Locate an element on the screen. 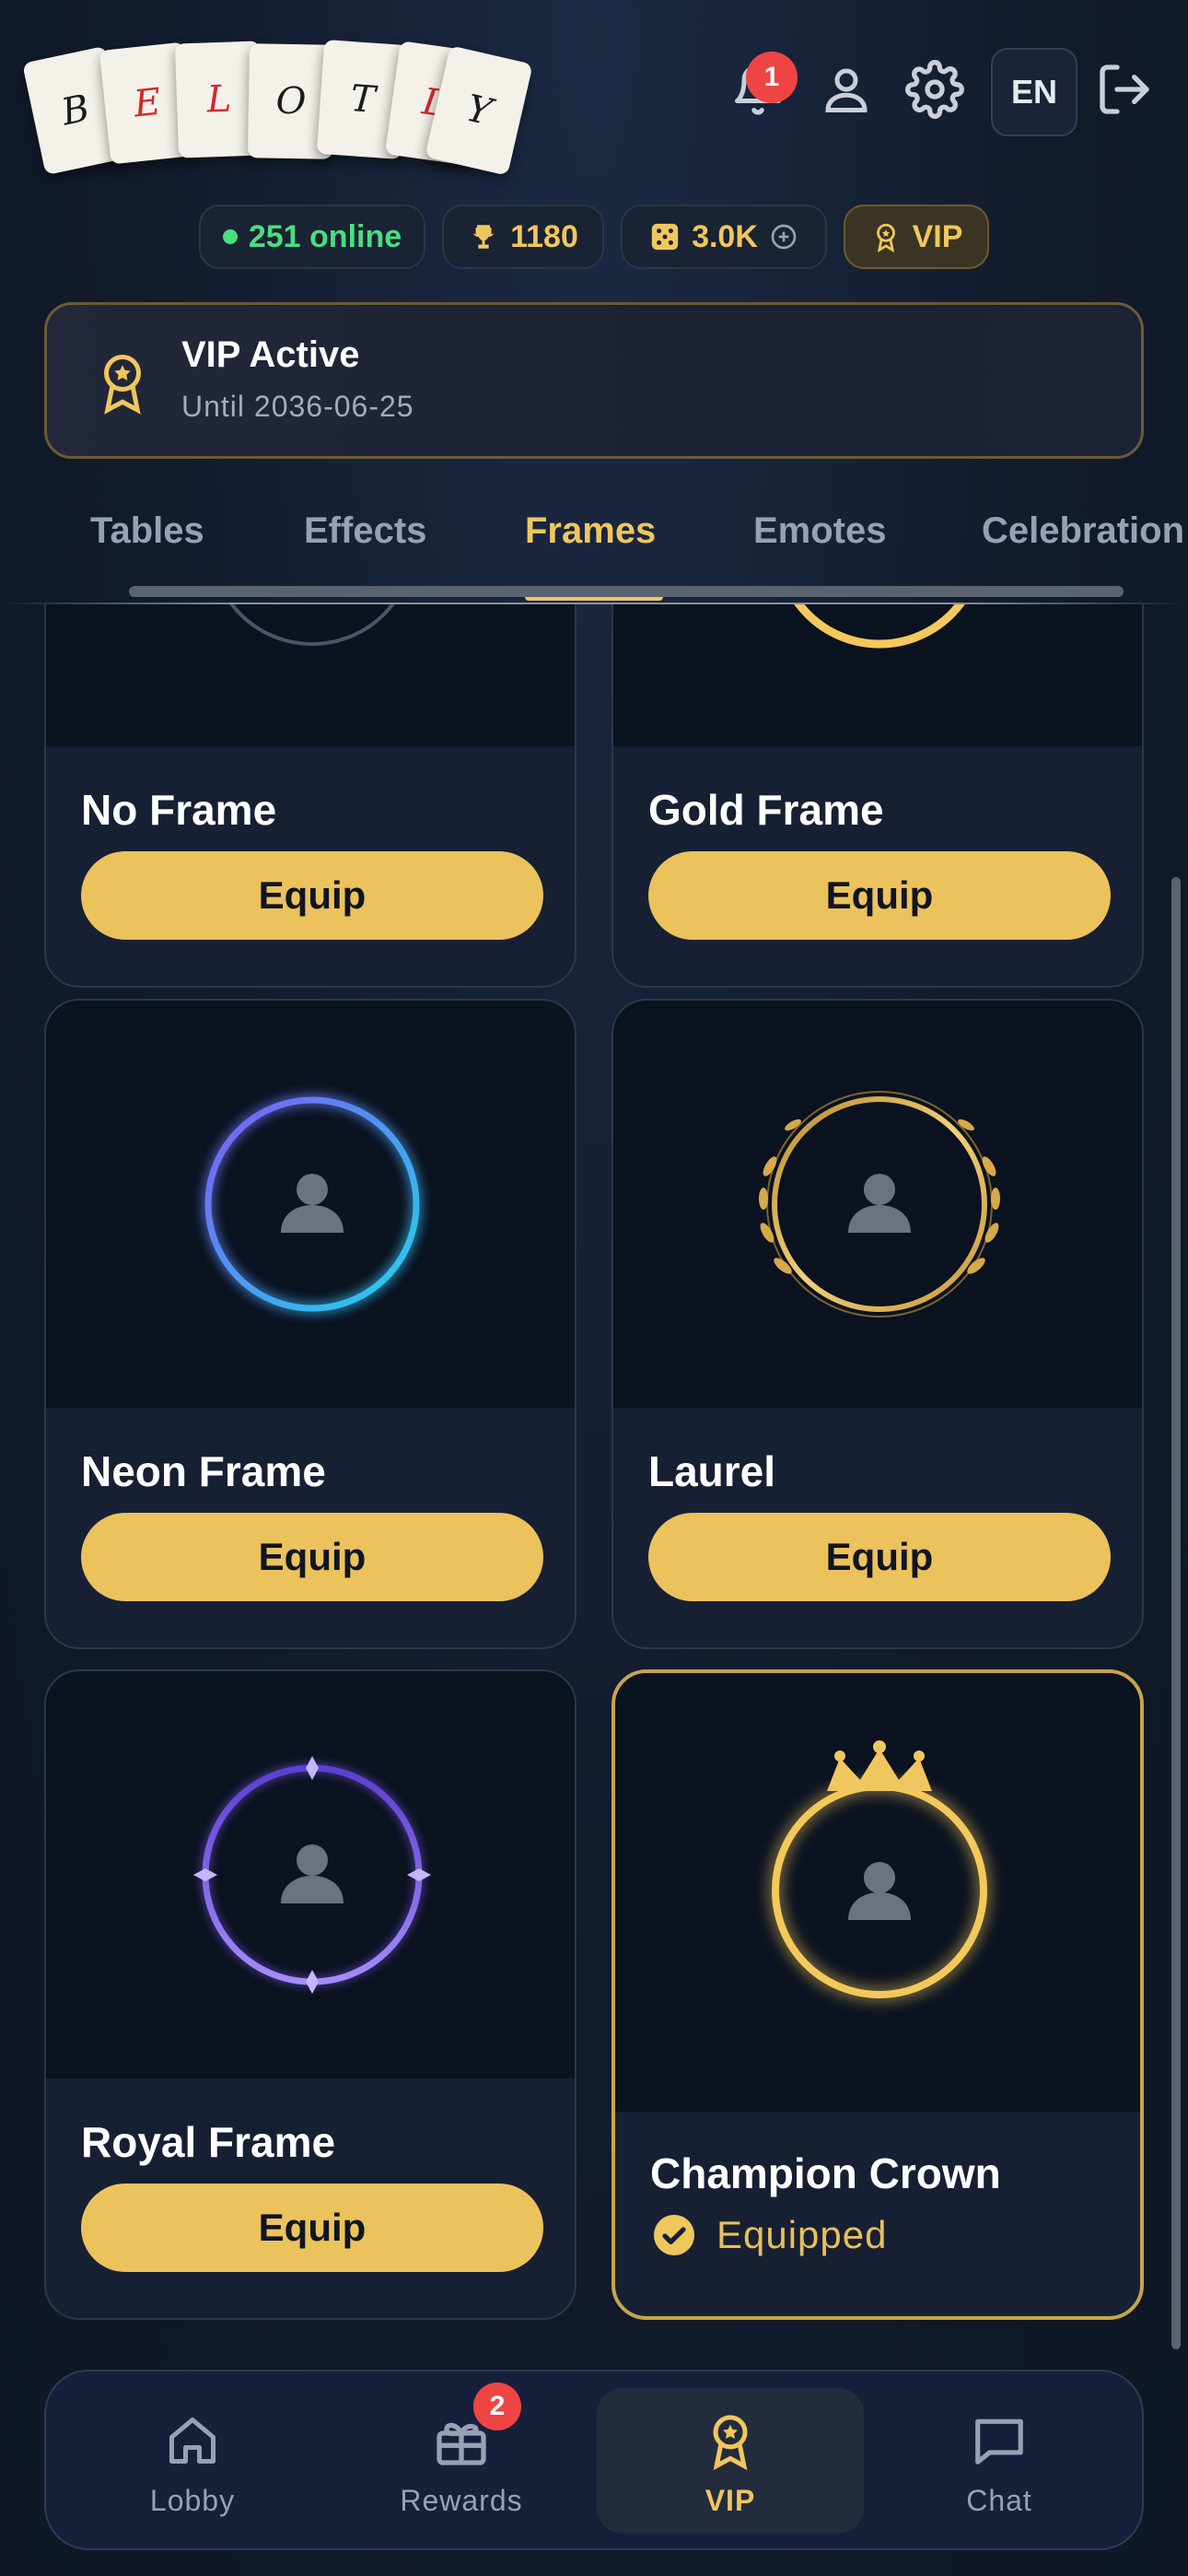 This screenshot has width=1188, height=2576. crown-ring-icon is located at coordinates (879, 1871).